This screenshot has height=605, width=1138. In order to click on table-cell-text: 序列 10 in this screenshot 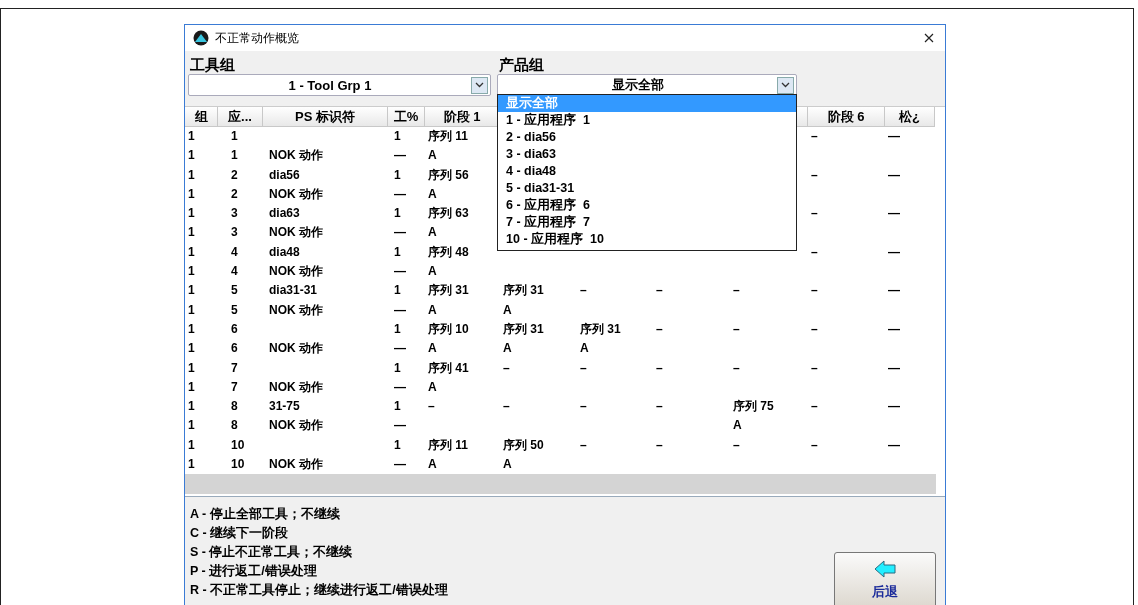, I will do `click(448, 329)`.